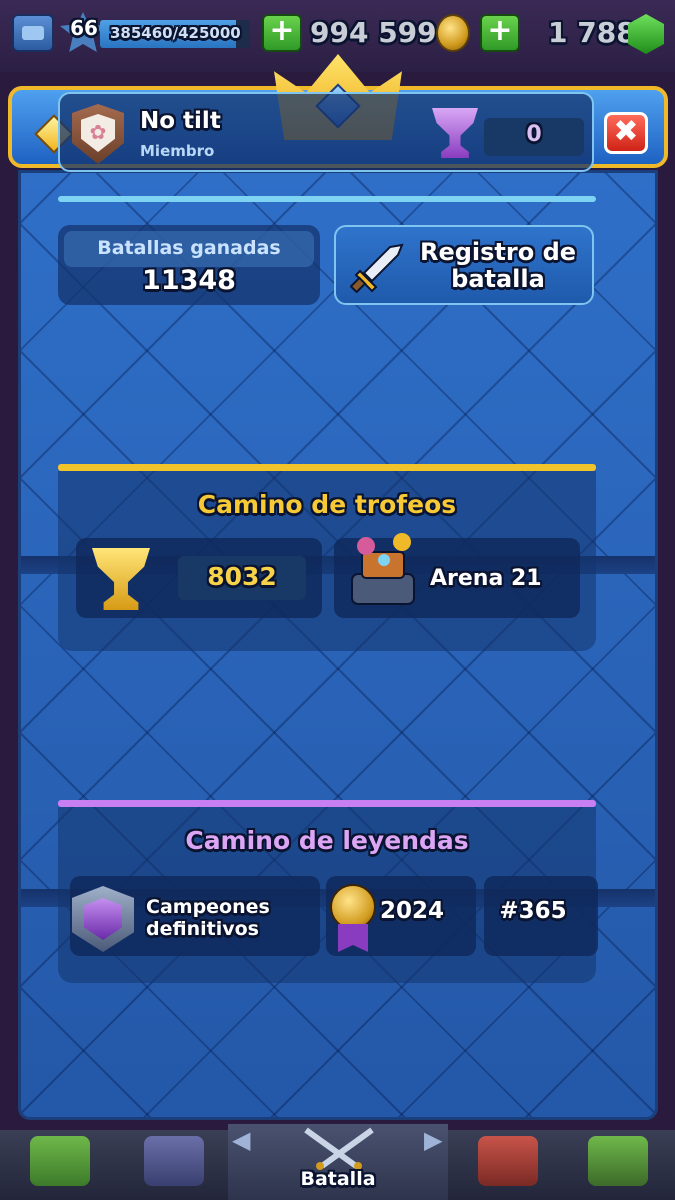  Describe the element at coordinates (500, 33) in the screenshot. I see `add-gems-button: +` at that location.